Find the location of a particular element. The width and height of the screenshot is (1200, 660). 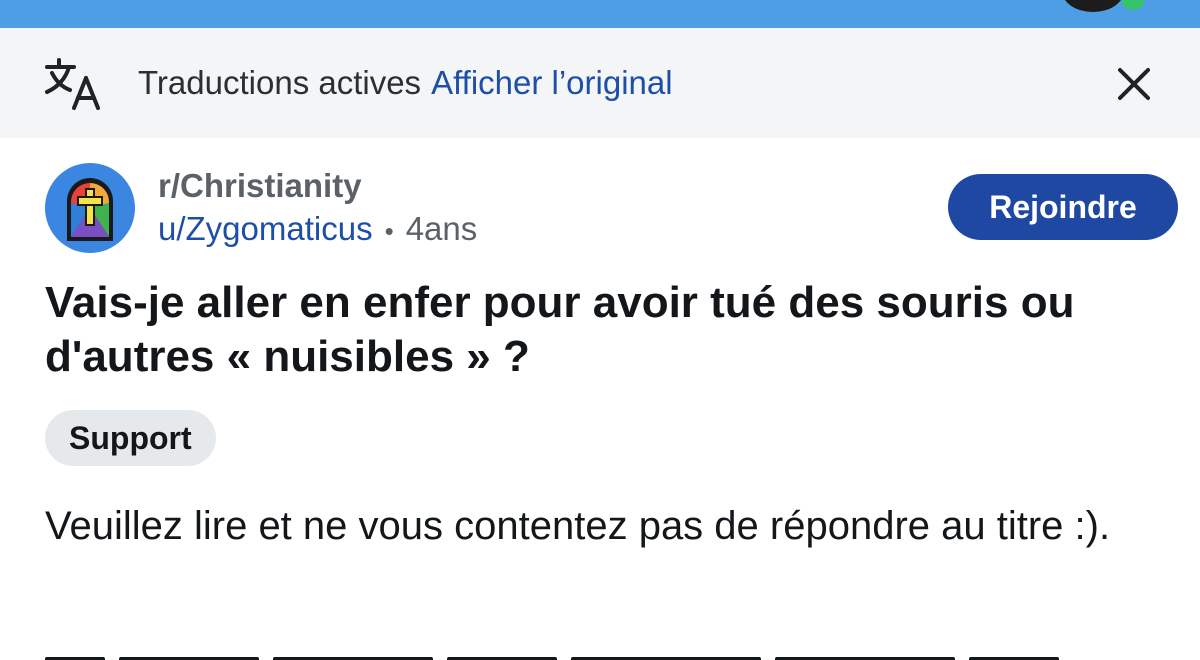

clipped-text-line is located at coordinates (595, 656).